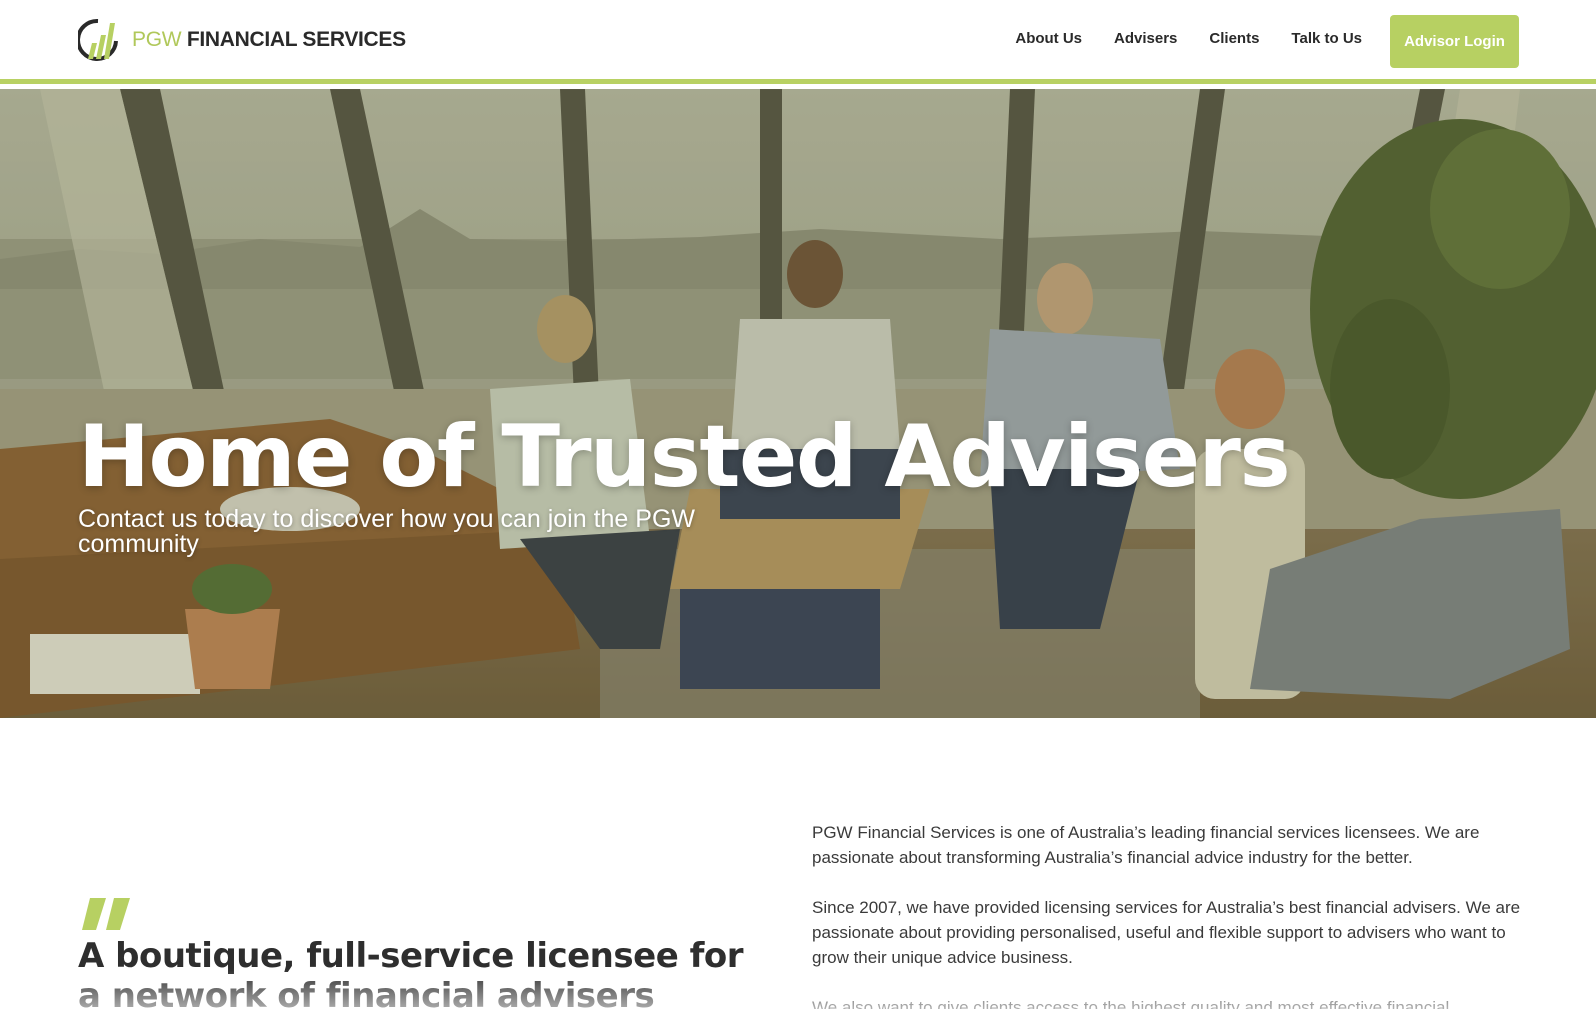  I want to click on site-logo: PGW FINANCIAL SERVICES, so click(242, 40).